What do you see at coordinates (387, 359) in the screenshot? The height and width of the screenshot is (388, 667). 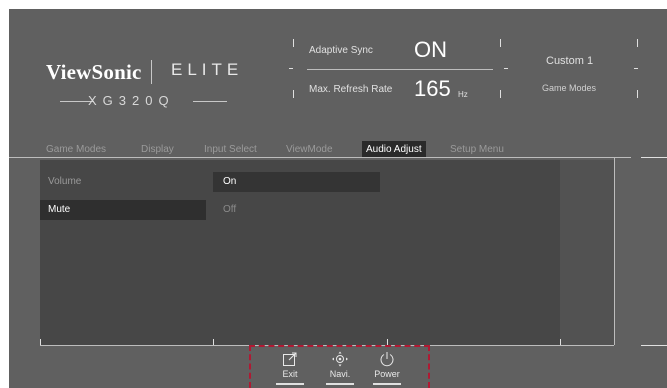 I see `power-icon` at bounding box center [387, 359].